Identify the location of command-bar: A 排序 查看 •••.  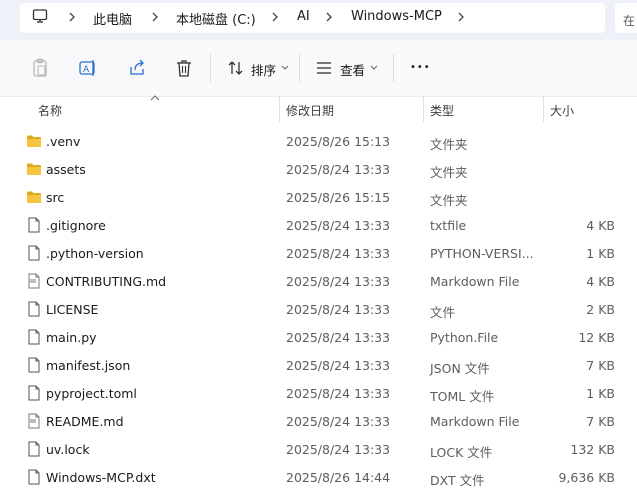
(318, 68).